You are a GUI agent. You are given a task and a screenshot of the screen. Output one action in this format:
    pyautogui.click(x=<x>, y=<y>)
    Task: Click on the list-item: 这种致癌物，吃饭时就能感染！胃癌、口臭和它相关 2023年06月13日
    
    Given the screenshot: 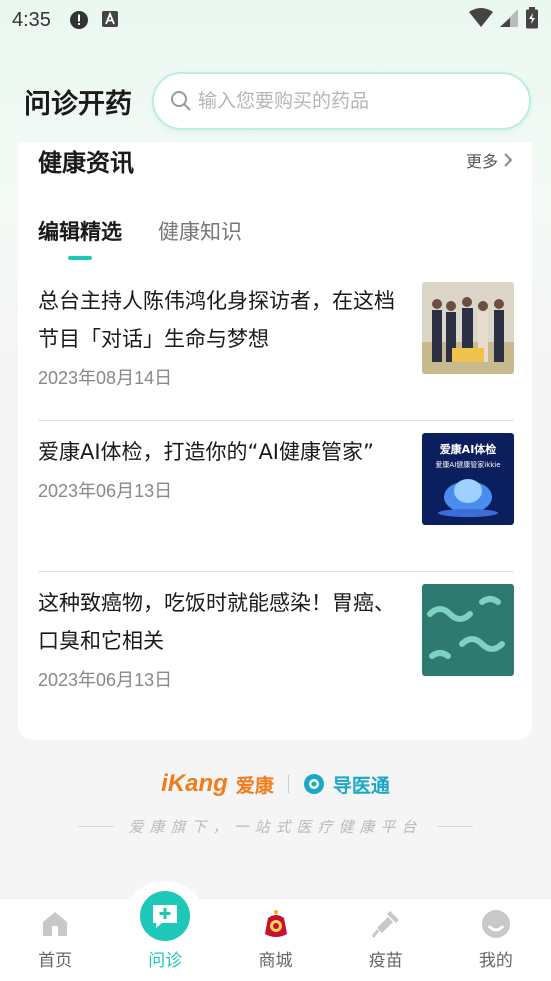 What is the action you would take?
    pyautogui.click(x=276, y=647)
    